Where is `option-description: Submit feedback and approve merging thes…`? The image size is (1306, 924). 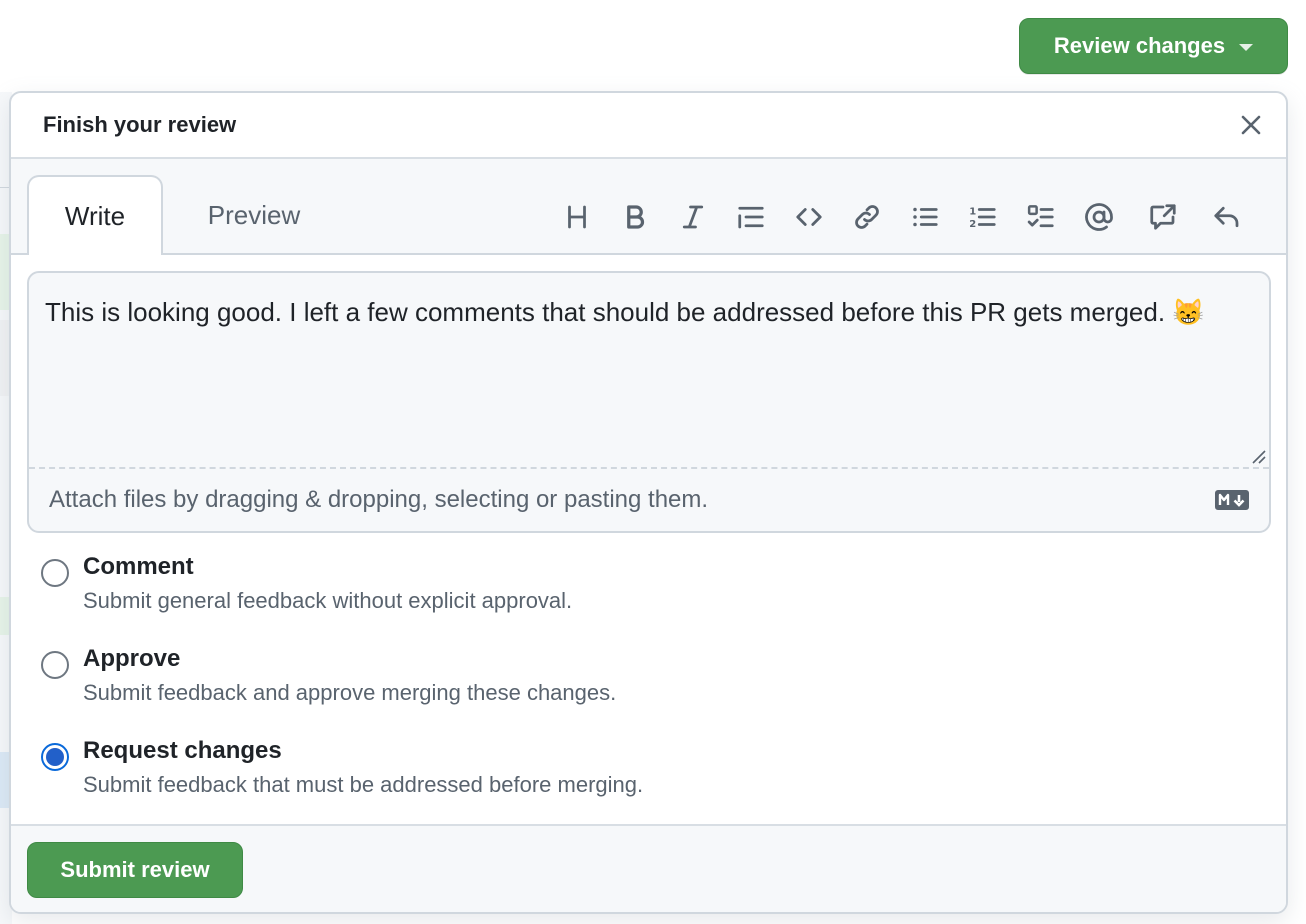
option-description: Submit feedback and approve merging thes… is located at coordinates (350, 692).